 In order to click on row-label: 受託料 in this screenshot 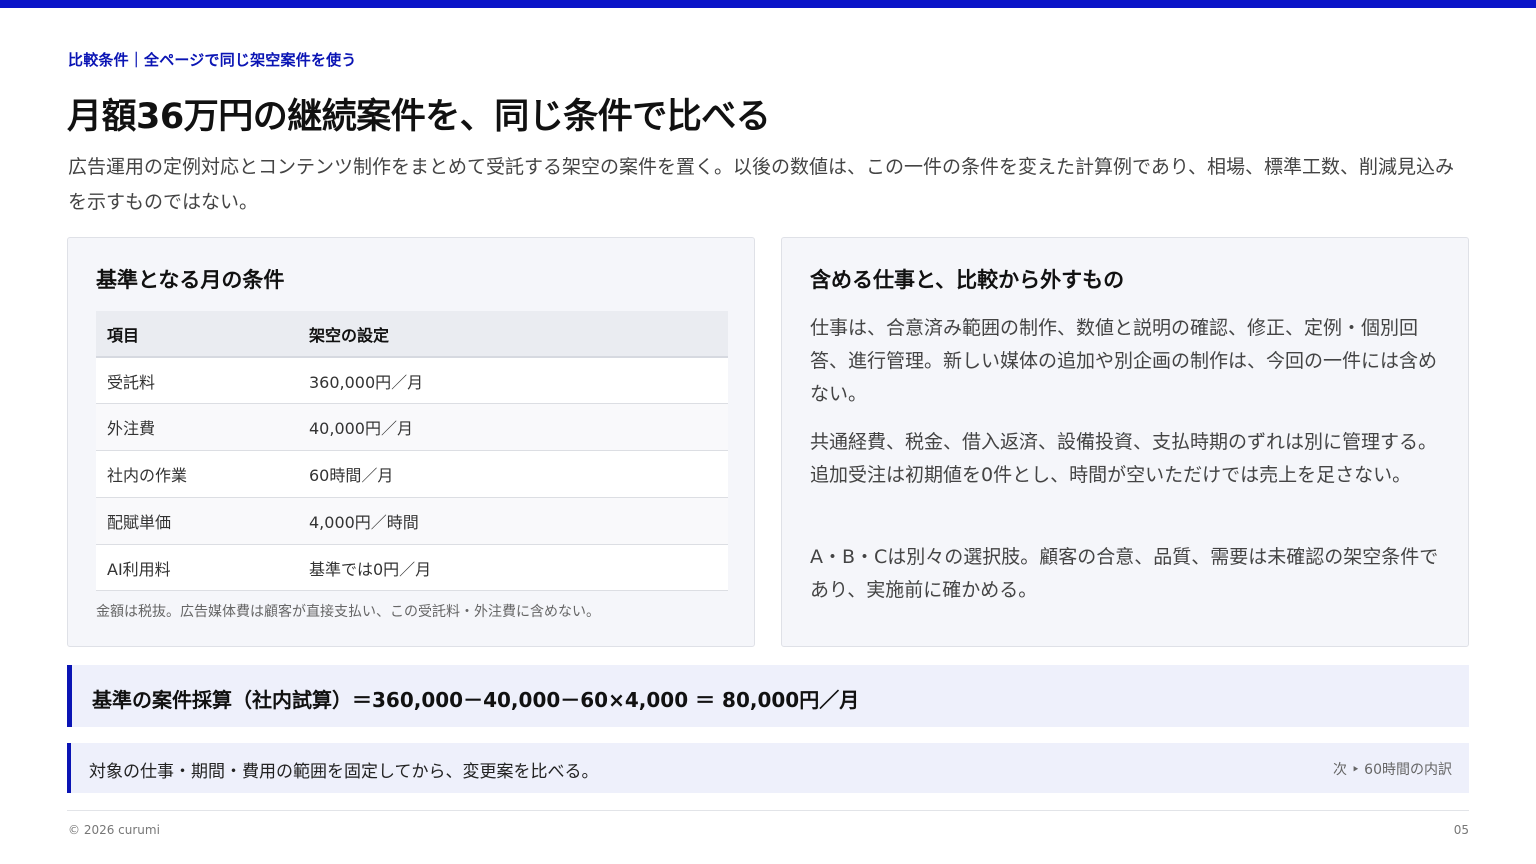, I will do `click(197, 381)`.